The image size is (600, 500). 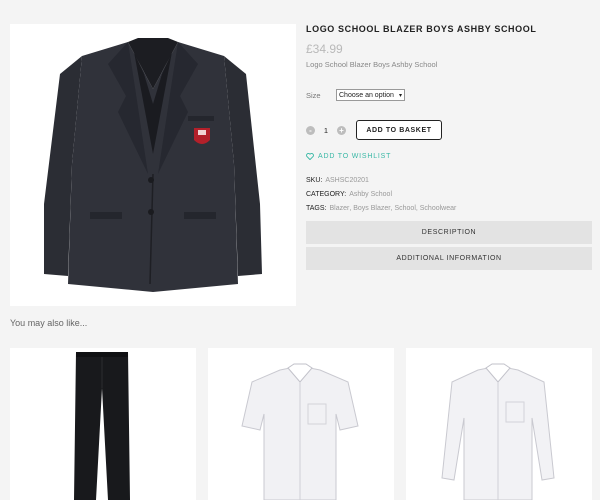 I want to click on tag-link: Boys Blazer, so click(x=371, y=208).